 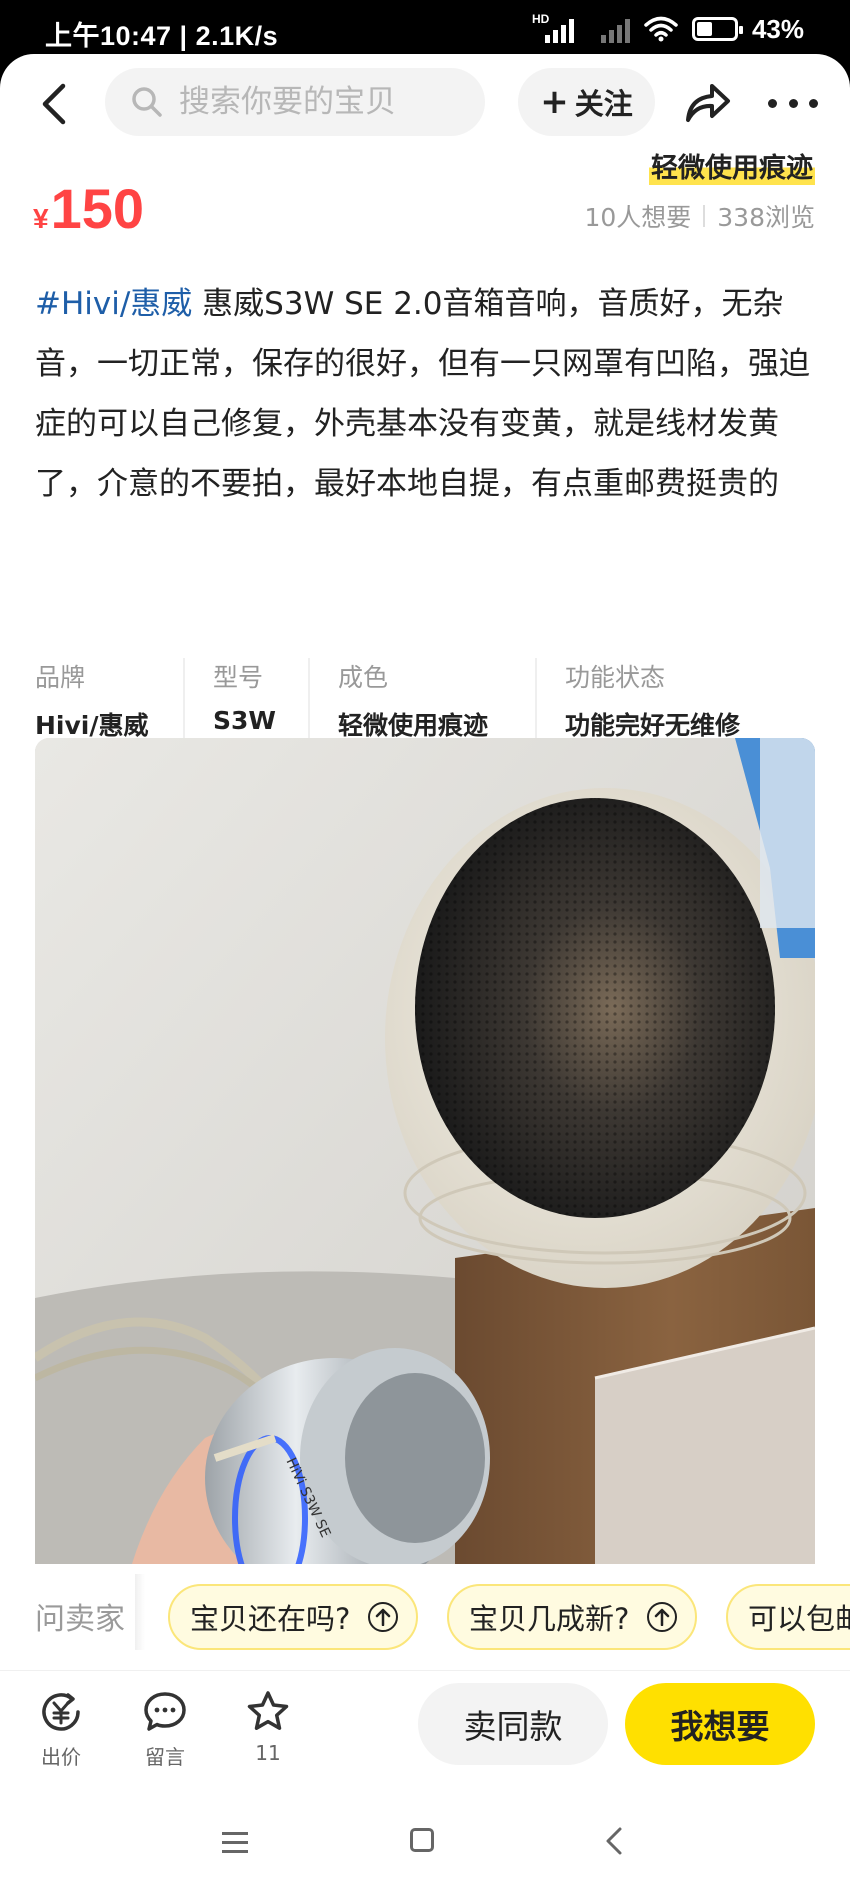 I want to click on follow-button: + 关注, so click(x=586, y=102).